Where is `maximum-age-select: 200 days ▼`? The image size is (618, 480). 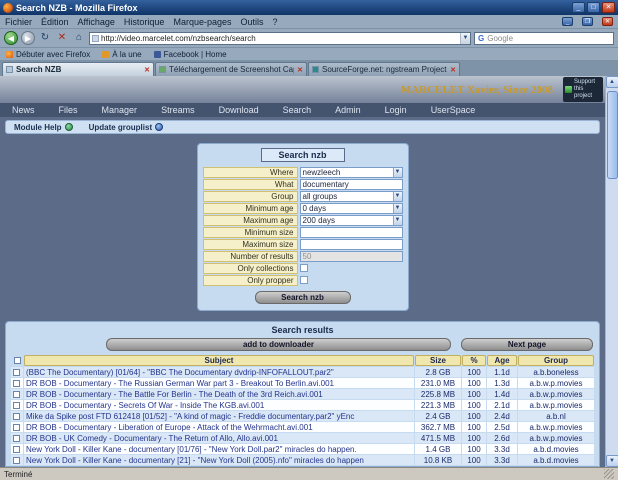
maximum-age-select: 200 days ▼ is located at coordinates (351, 220).